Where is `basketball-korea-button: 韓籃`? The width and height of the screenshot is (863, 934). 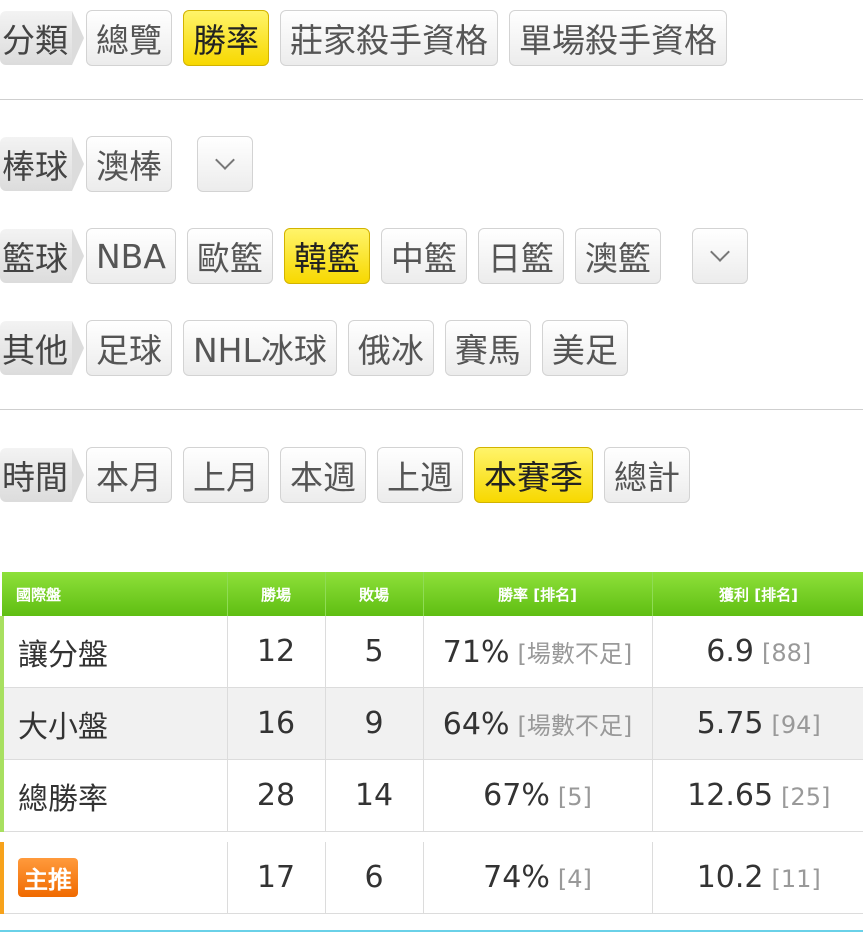 basketball-korea-button: 韓籃 is located at coordinates (326, 256).